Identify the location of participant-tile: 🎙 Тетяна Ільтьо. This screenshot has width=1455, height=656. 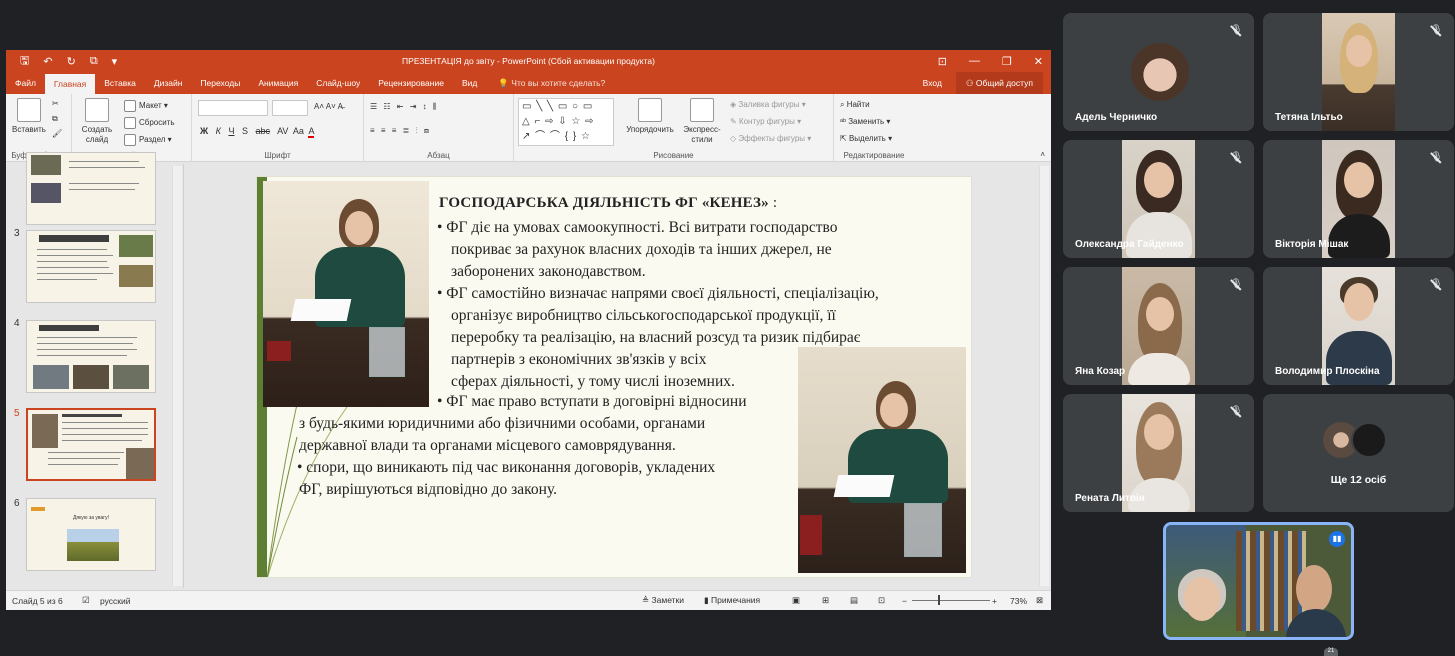
(1358, 72).